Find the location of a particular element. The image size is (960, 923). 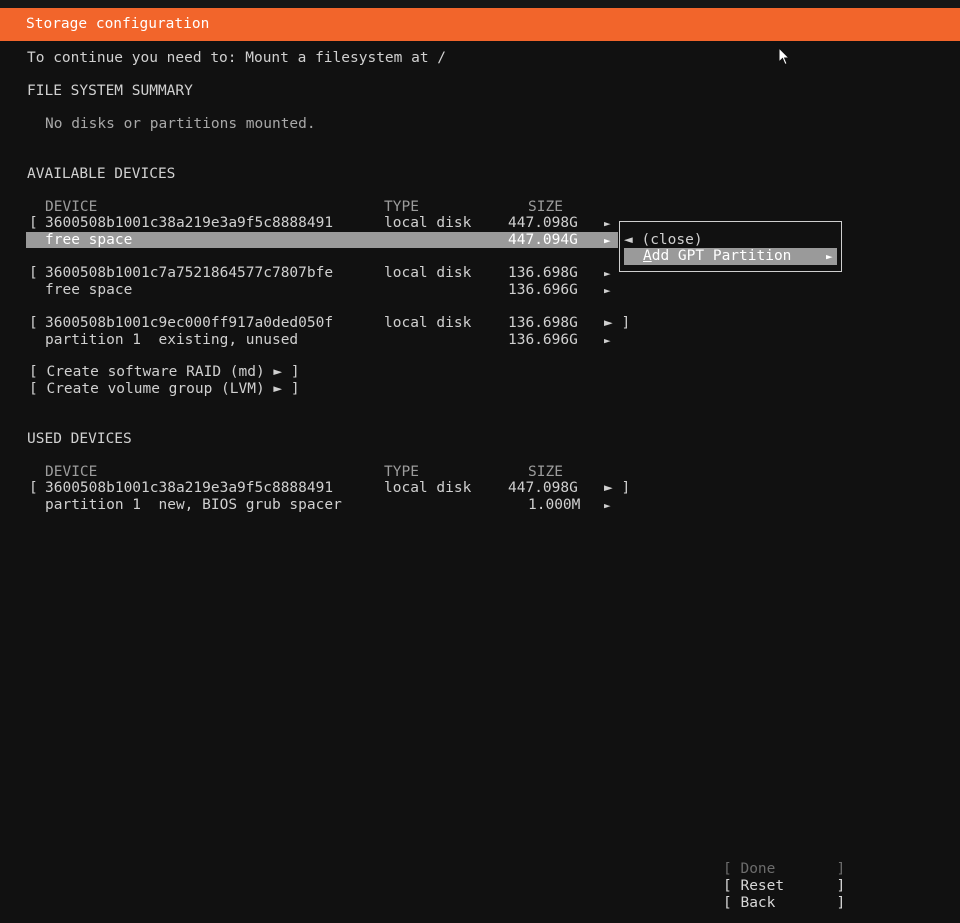

device-name: 3600508b1001c9ec000ff917a0ded050f is located at coordinates (189, 323).